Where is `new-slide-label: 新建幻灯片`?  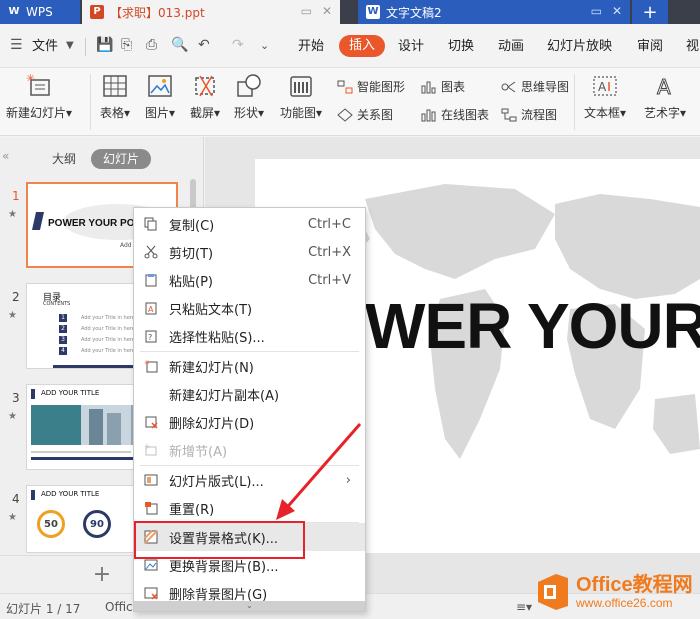
new-slide-label: 新建幻灯片 is located at coordinates (36, 113).